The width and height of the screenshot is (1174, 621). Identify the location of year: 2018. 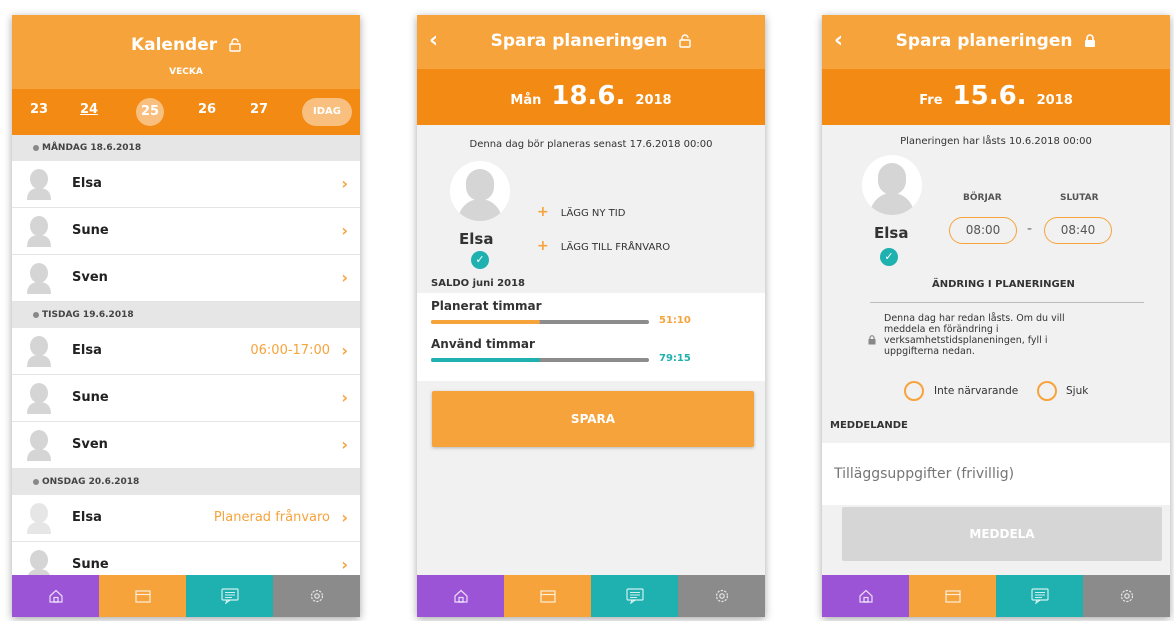
(653, 100).